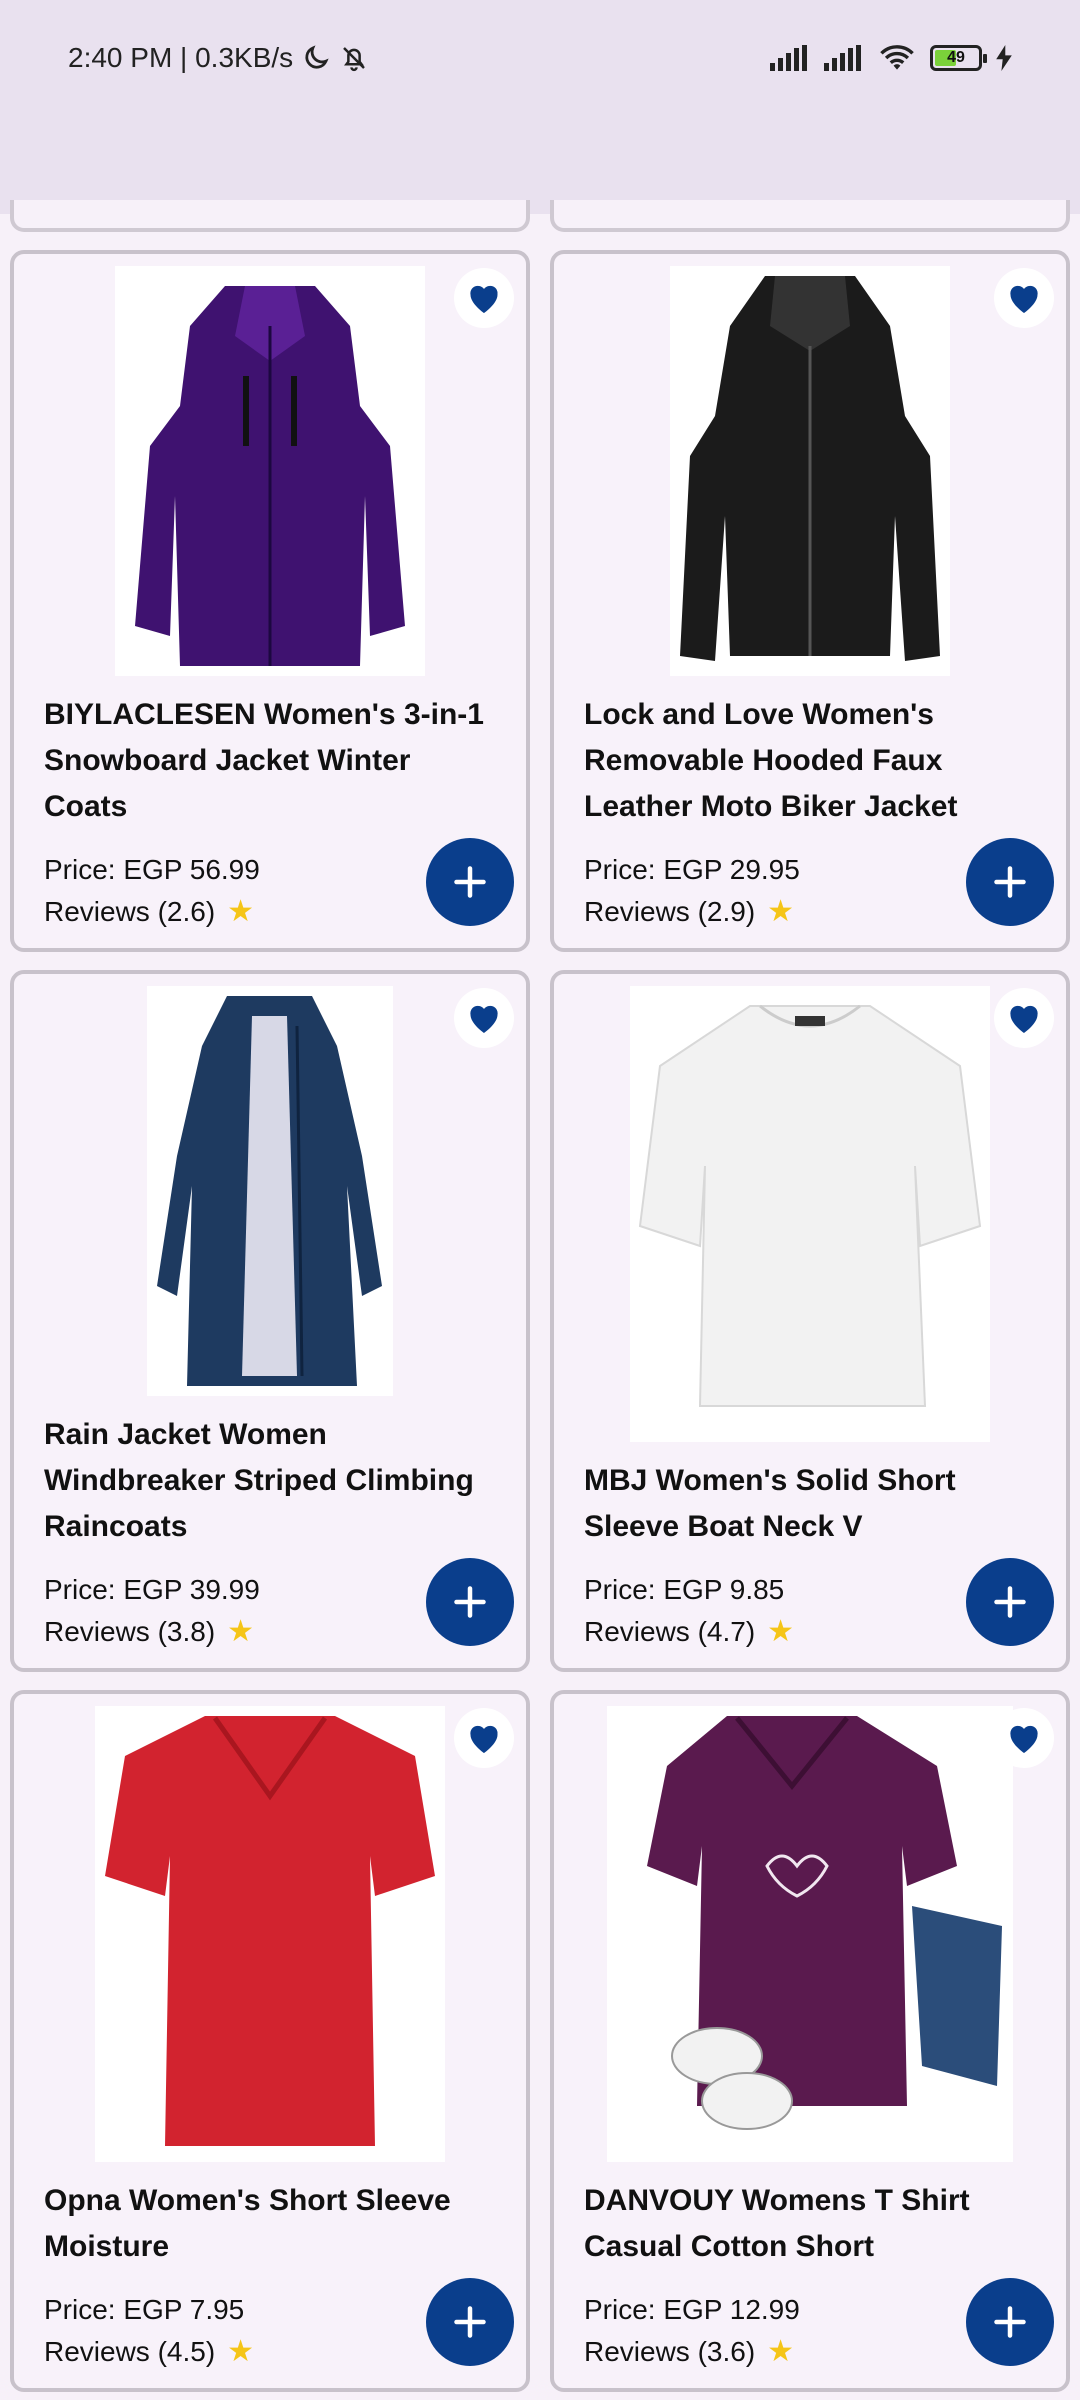 The image size is (1080, 2400). I want to click on product-reviews: Reviews (4.7) ★, so click(689, 1632).